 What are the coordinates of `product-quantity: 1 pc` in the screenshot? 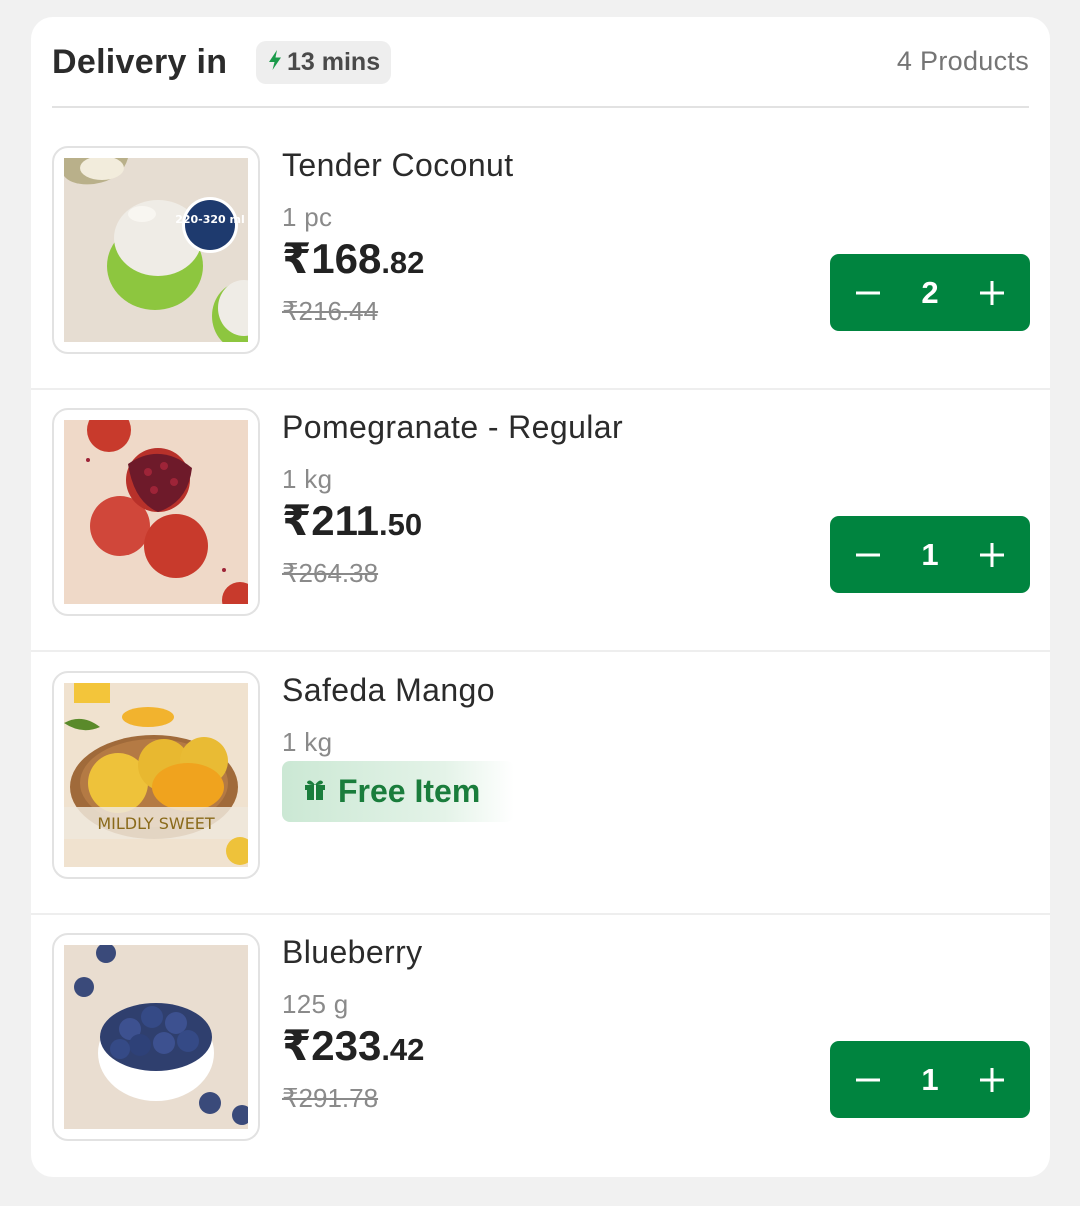 It's located at (307, 217).